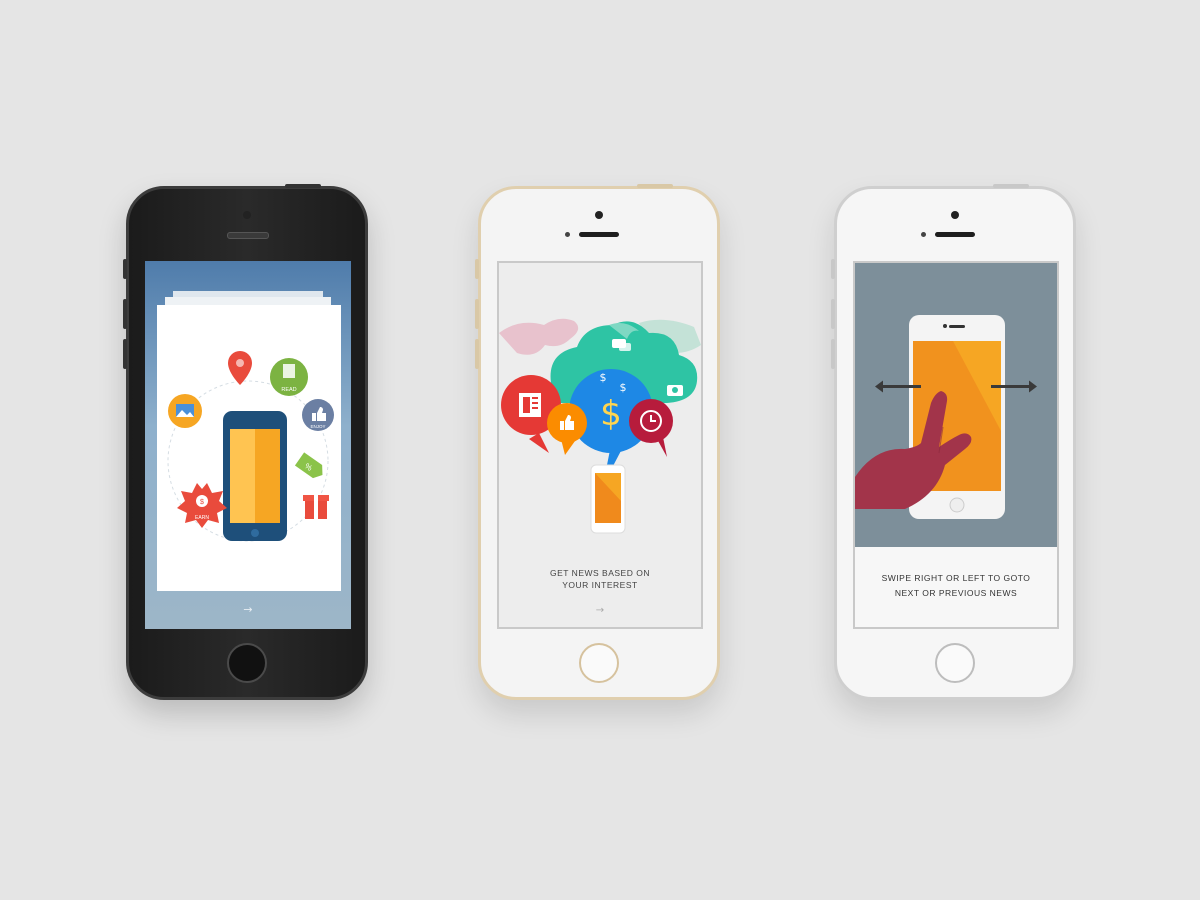 The image size is (1200, 900). What do you see at coordinates (317, 426) in the screenshot?
I see `enjoy-badge-label: ENJOY` at bounding box center [317, 426].